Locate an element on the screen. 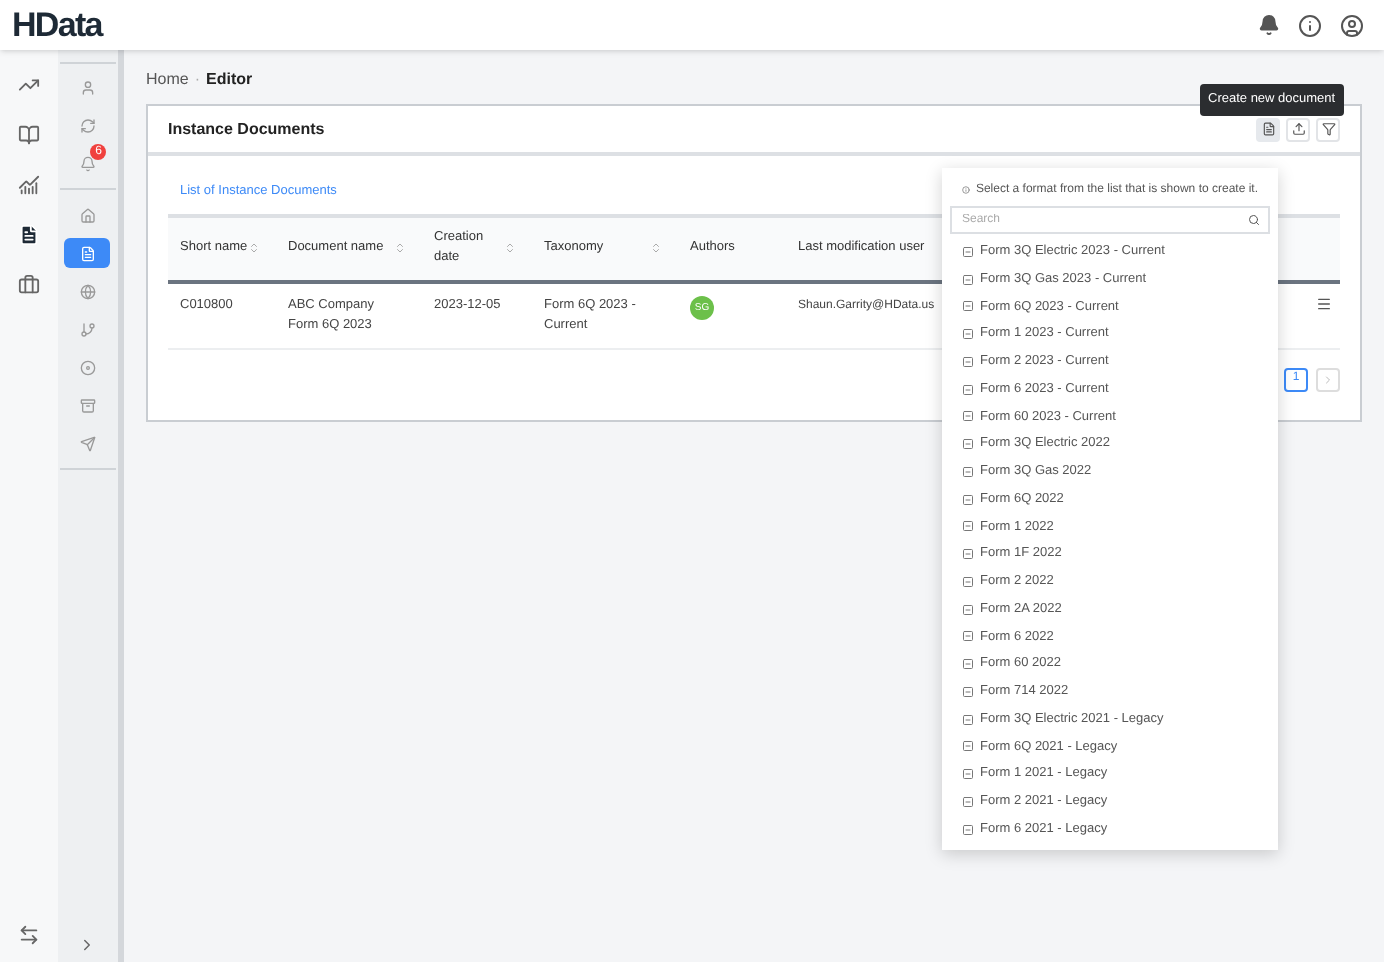  user-icon is located at coordinates (87, 87).